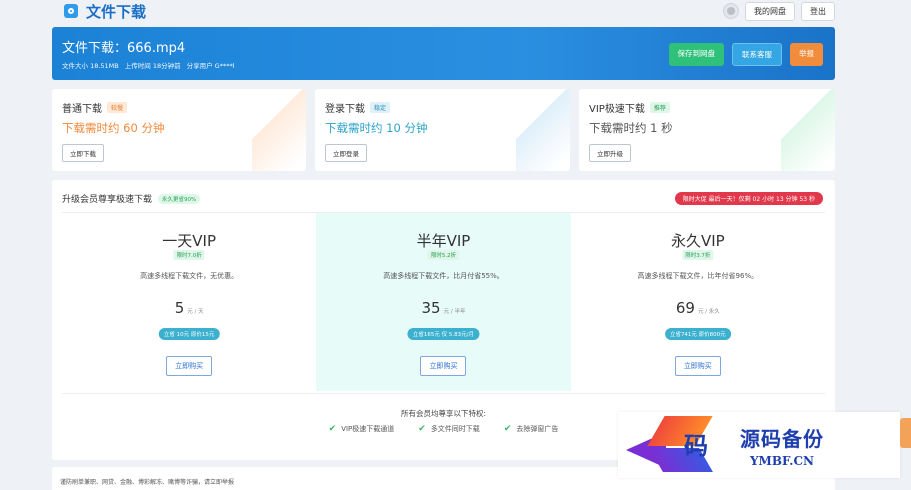 This screenshot has width=911, height=490. I want to click on card-vip-download: VIP极速下载 推荐 下载需时约 1 秒 立即升级, so click(707, 130).